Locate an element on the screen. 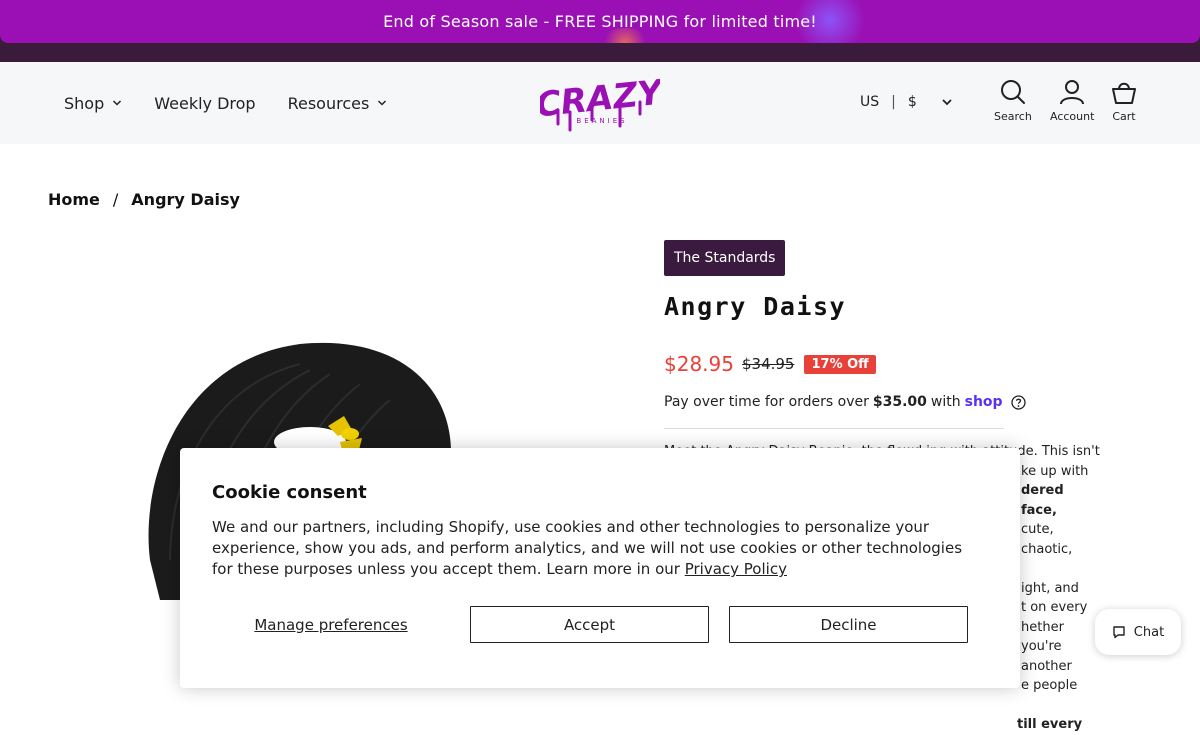 The height and width of the screenshot is (735, 1200). chat-button: Chat is located at coordinates (1138, 632).